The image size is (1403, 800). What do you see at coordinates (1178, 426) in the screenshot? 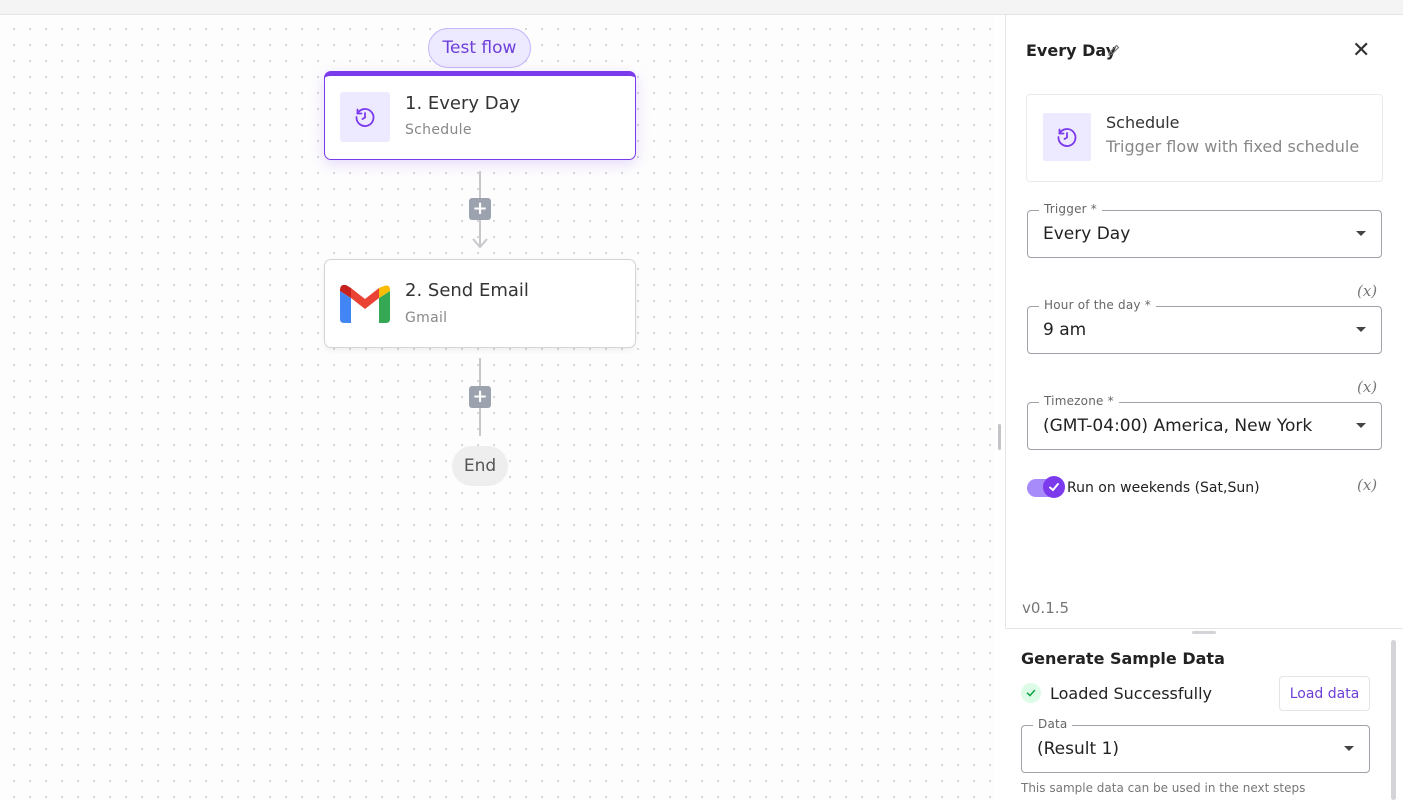
I see `field-value: (GMT-04:00) America, New York` at bounding box center [1178, 426].